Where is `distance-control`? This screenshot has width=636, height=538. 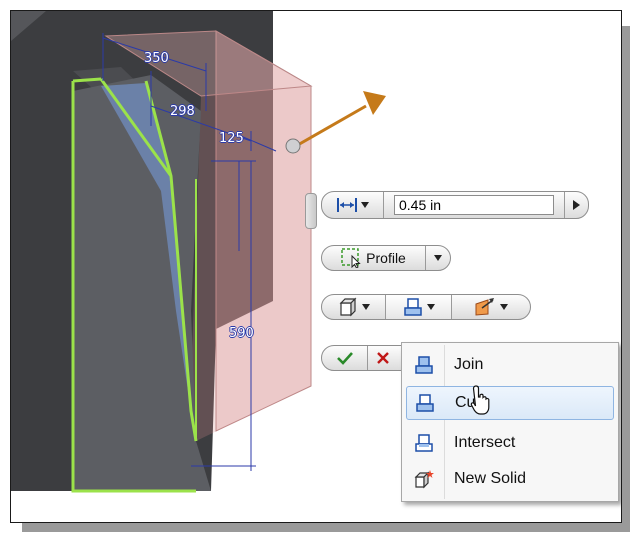 distance-control is located at coordinates (455, 205).